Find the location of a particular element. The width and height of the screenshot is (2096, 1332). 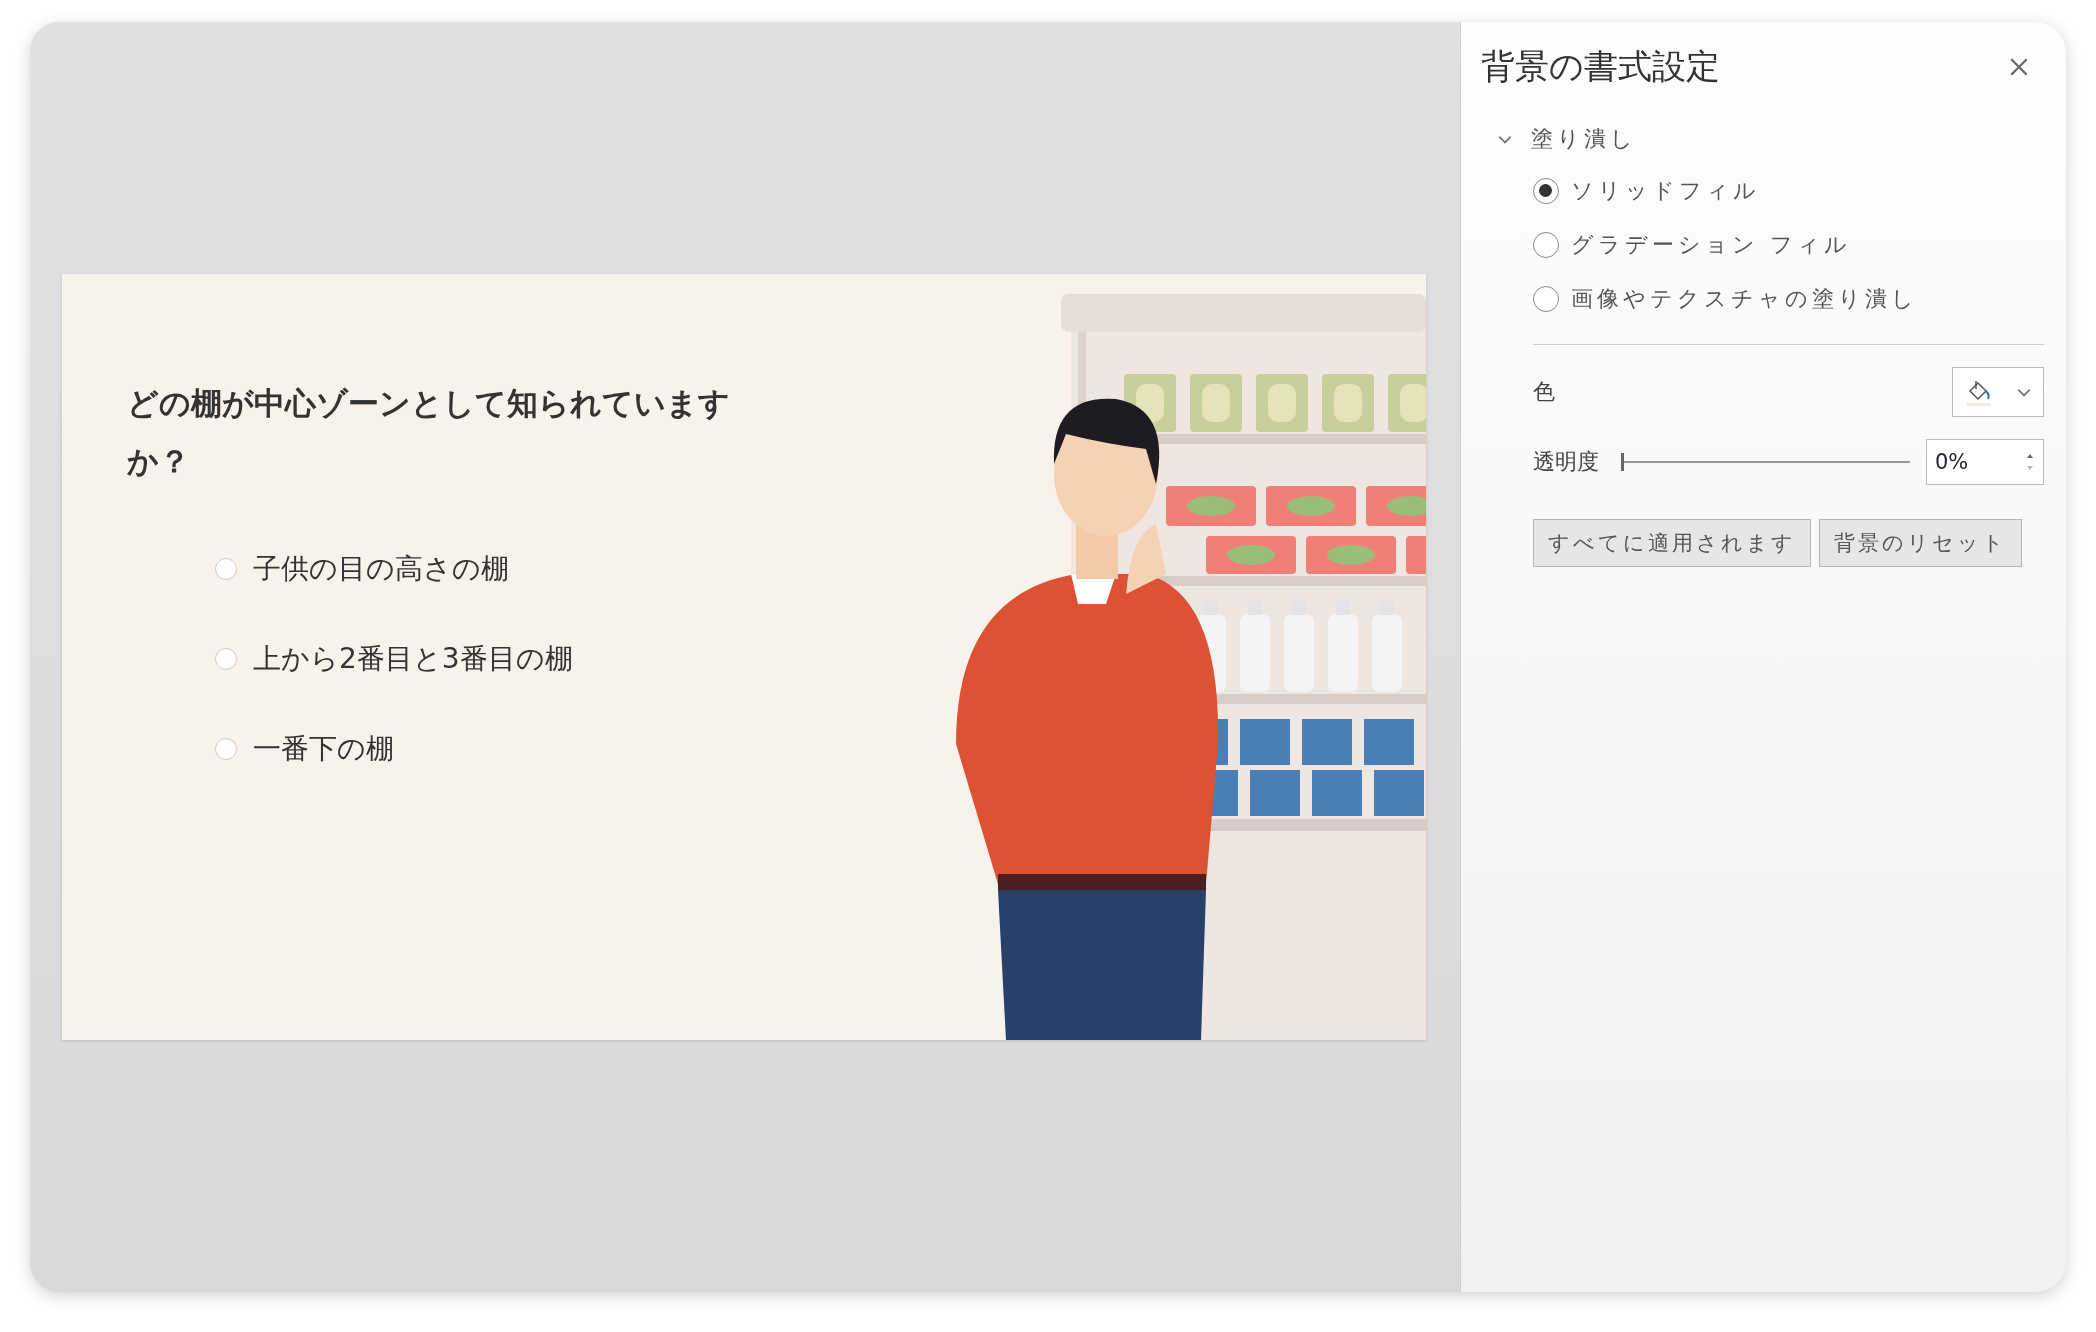

panel-button: 背景のリセット is located at coordinates (1920, 543).